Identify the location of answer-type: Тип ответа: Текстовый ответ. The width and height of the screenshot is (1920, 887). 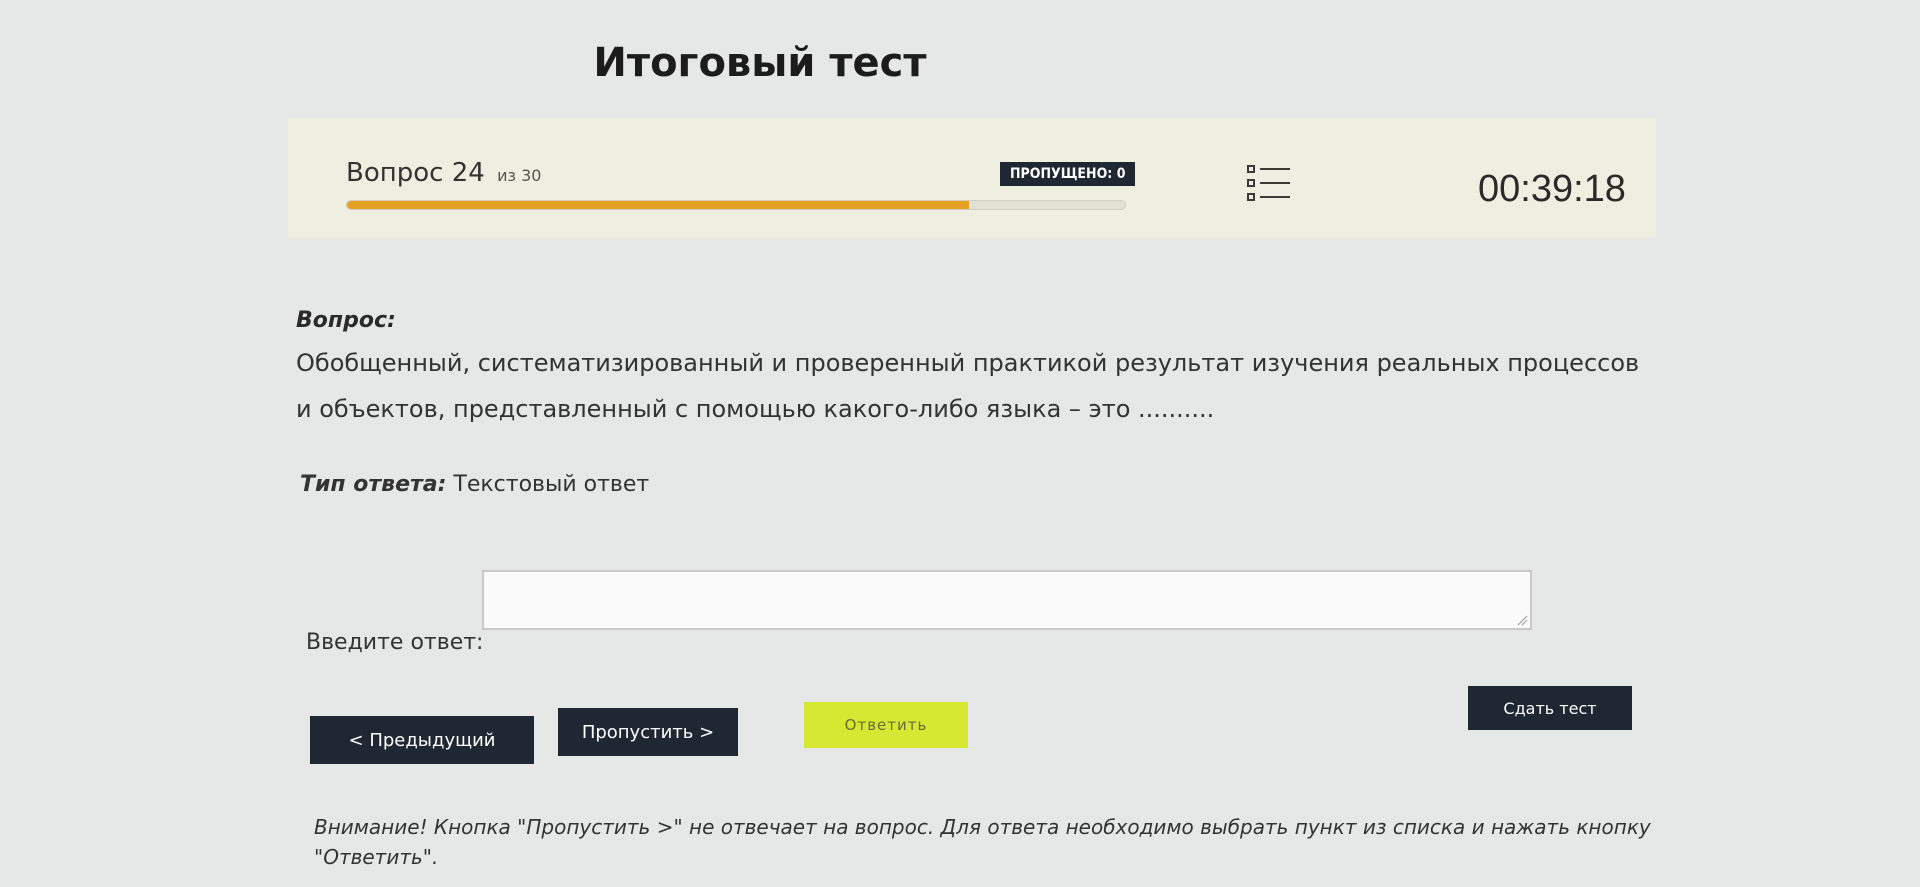
(474, 484).